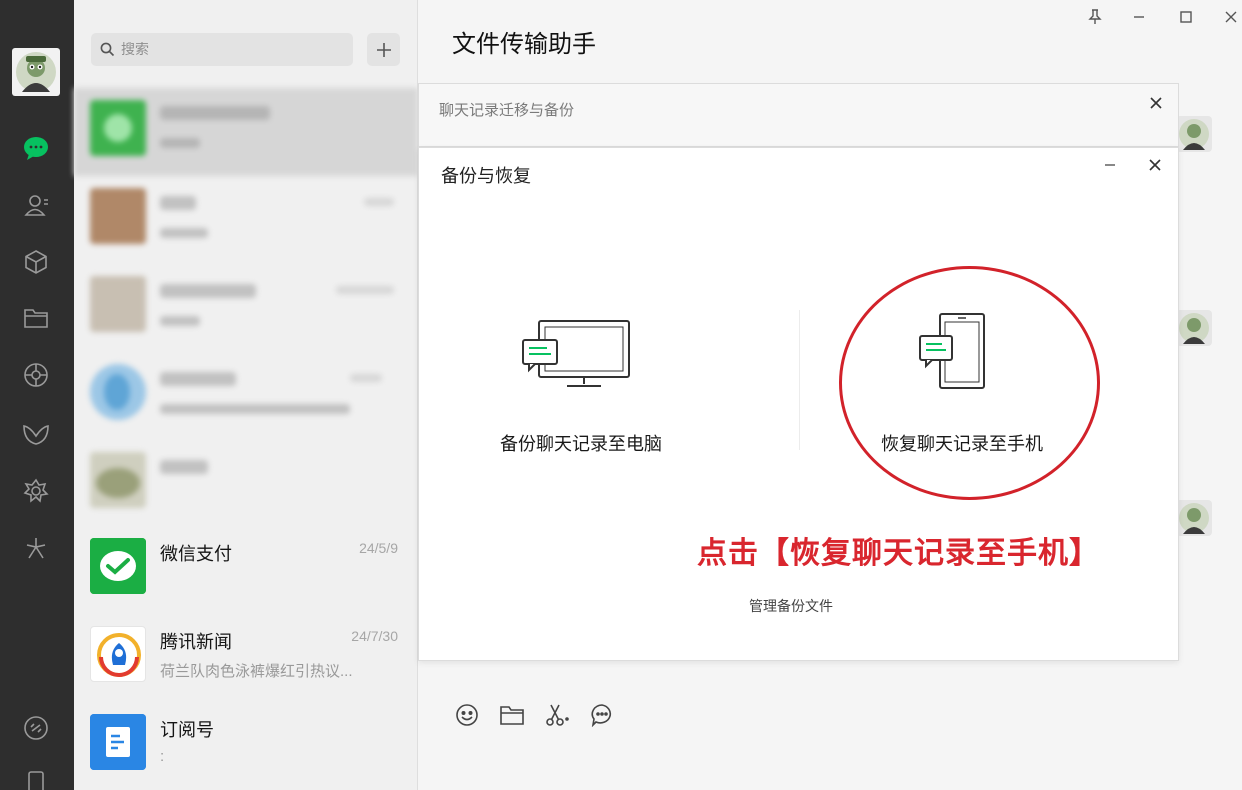 The width and height of the screenshot is (1242, 790). Describe the element at coordinates (118, 654) in the screenshot. I see `tencent-news-icon` at that location.